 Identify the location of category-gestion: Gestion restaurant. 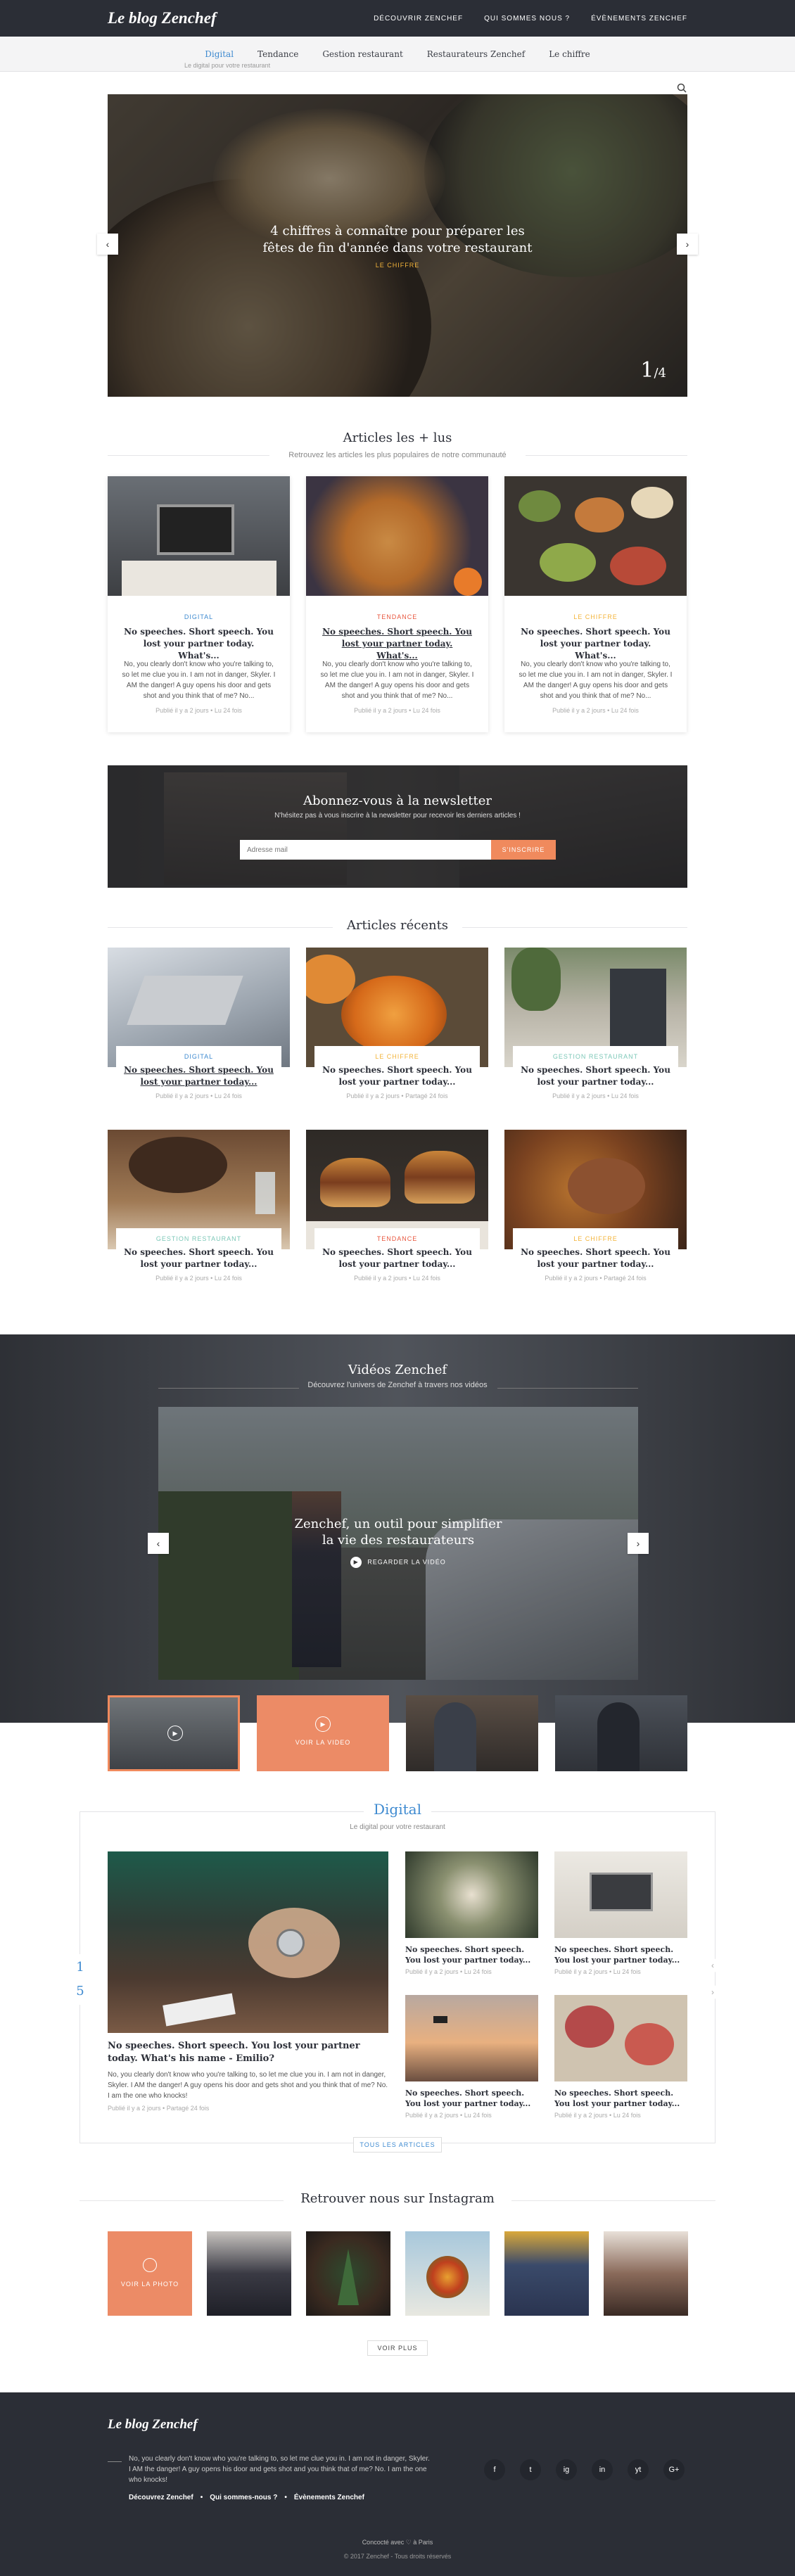
(362, 54).